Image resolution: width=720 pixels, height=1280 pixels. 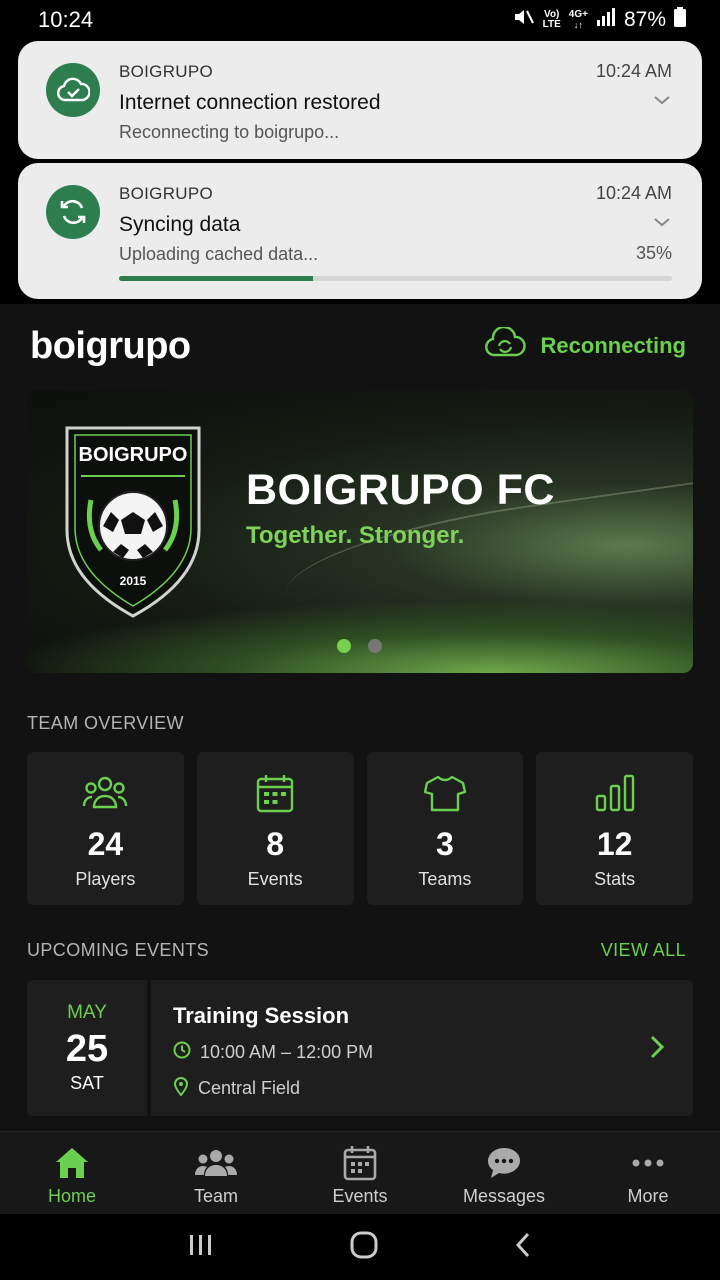 I want to click on messages-icon, so click(x=504, y=1163).